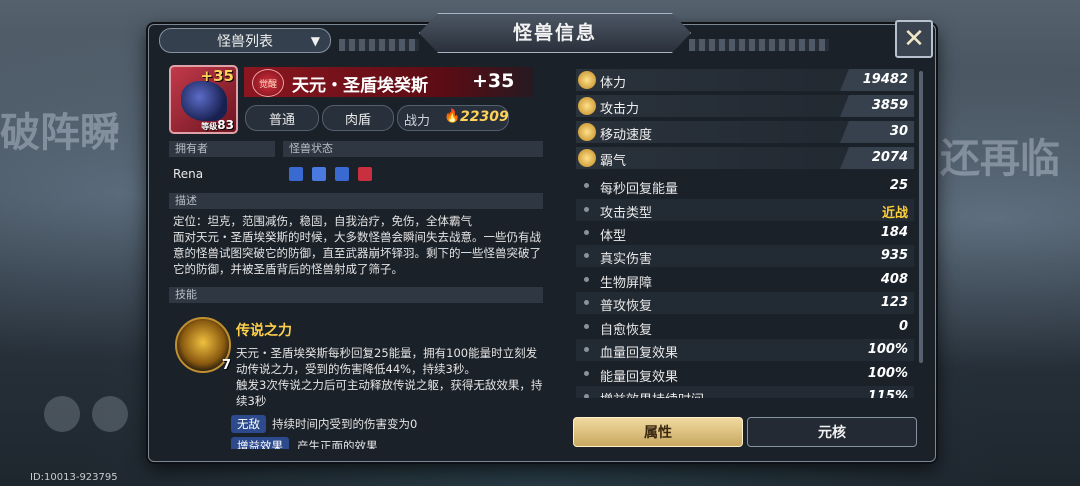 This screenshot has width=1080, height=486. What do you see at coordinates (903, 326) in the screenshot?
I see `stat-value: 0` at bounding box center [903, 326].